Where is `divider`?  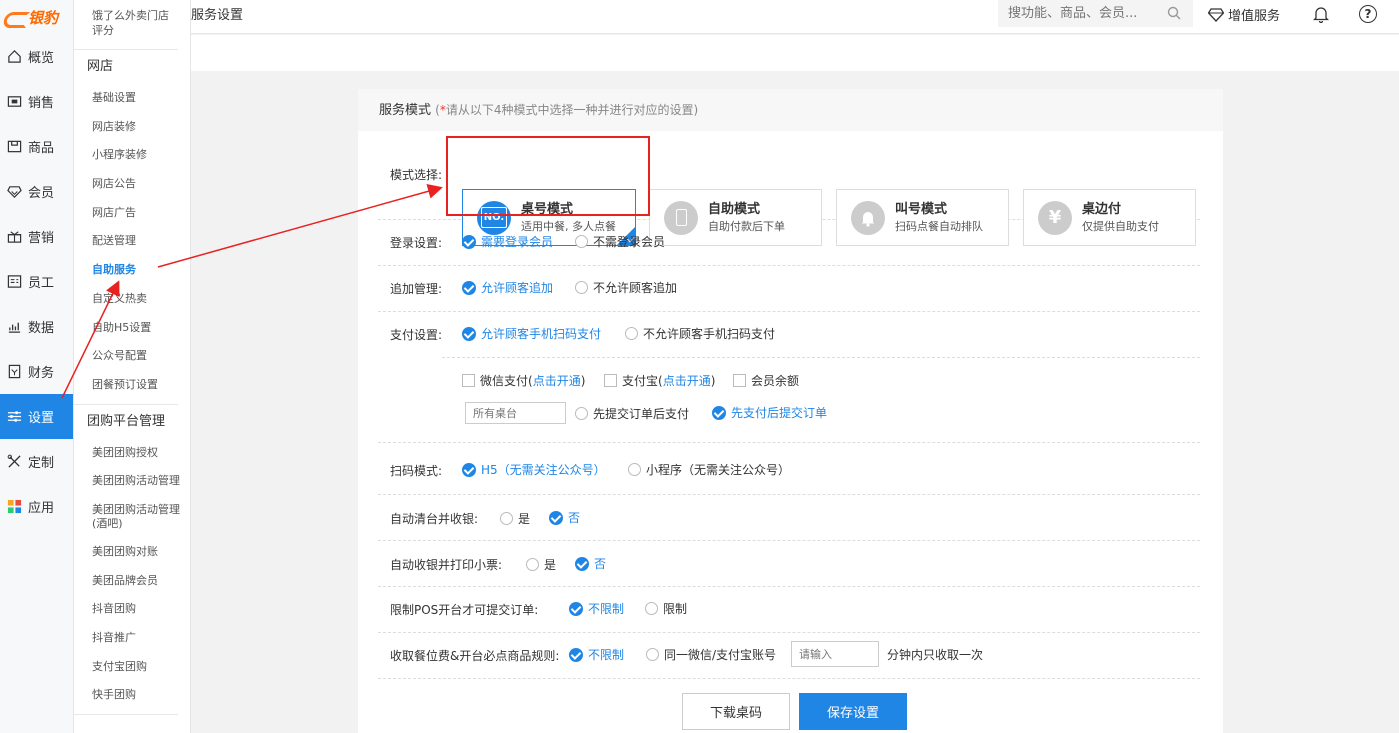 divider is located at coordinates (126, 715).